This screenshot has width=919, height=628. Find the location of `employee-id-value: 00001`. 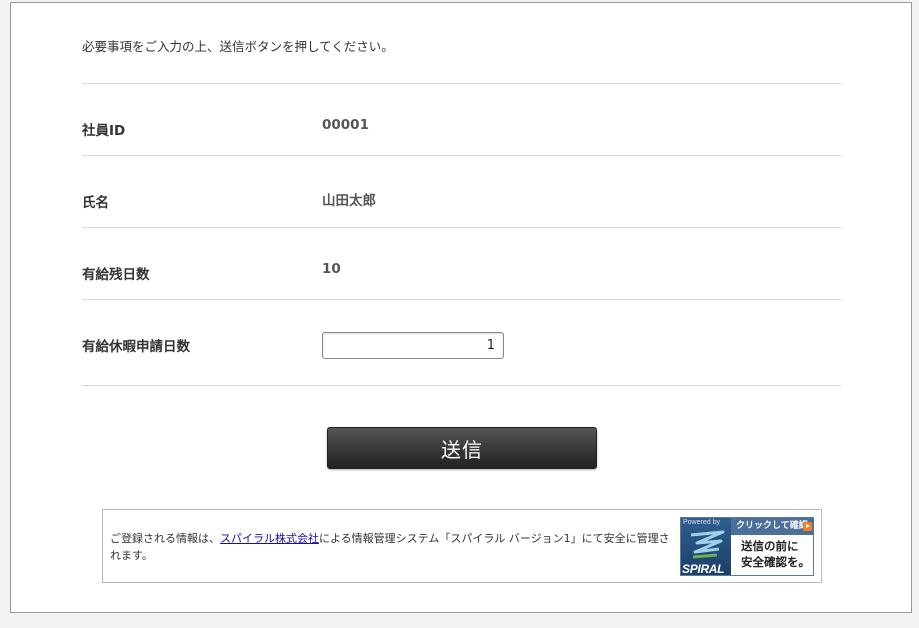

employee-id-value: 00001 is located at coordinates (345, 125).